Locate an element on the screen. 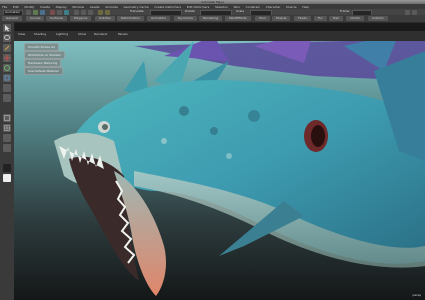 This screenshot has width=425, height=300. translate-label: Translate is located at coordinates (137, 11).